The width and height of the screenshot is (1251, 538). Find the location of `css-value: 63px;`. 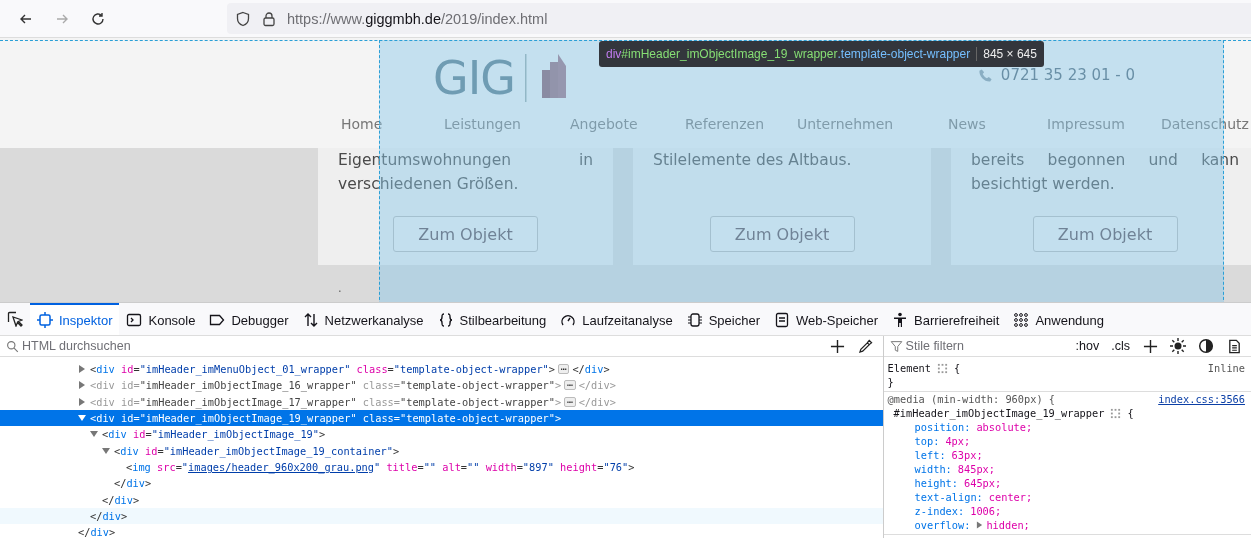

css-value: 63px; is located at coordinates (967, 455).